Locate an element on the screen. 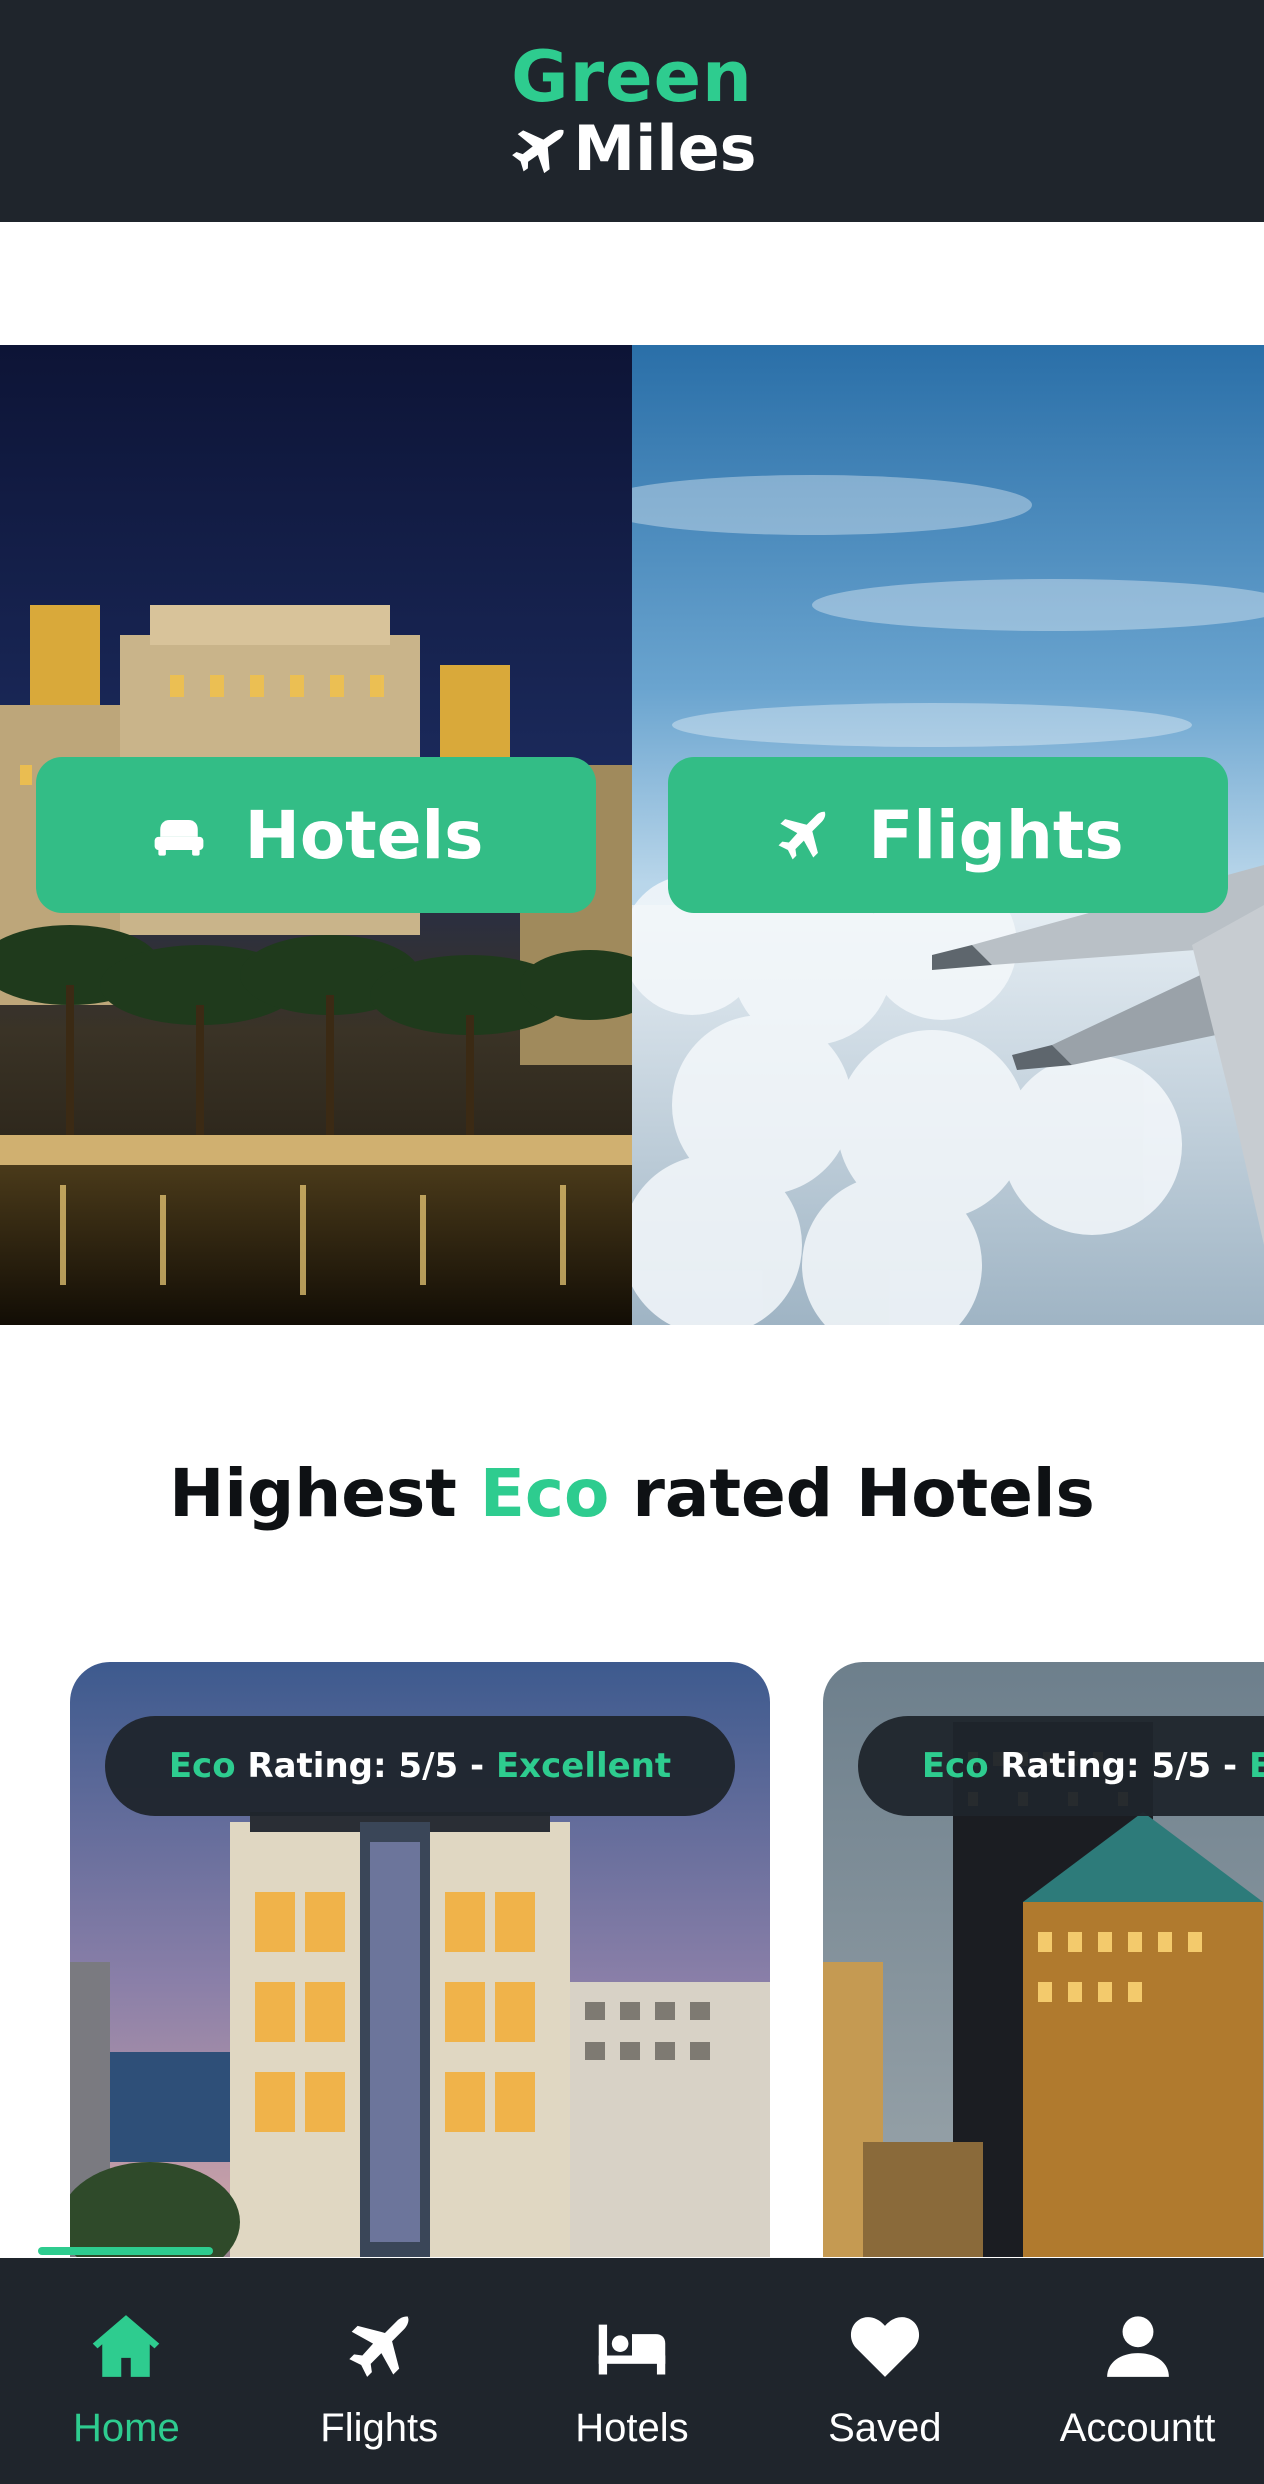  section-title: Highest Eco rated Hotels is located at coordinates (632, 1493).